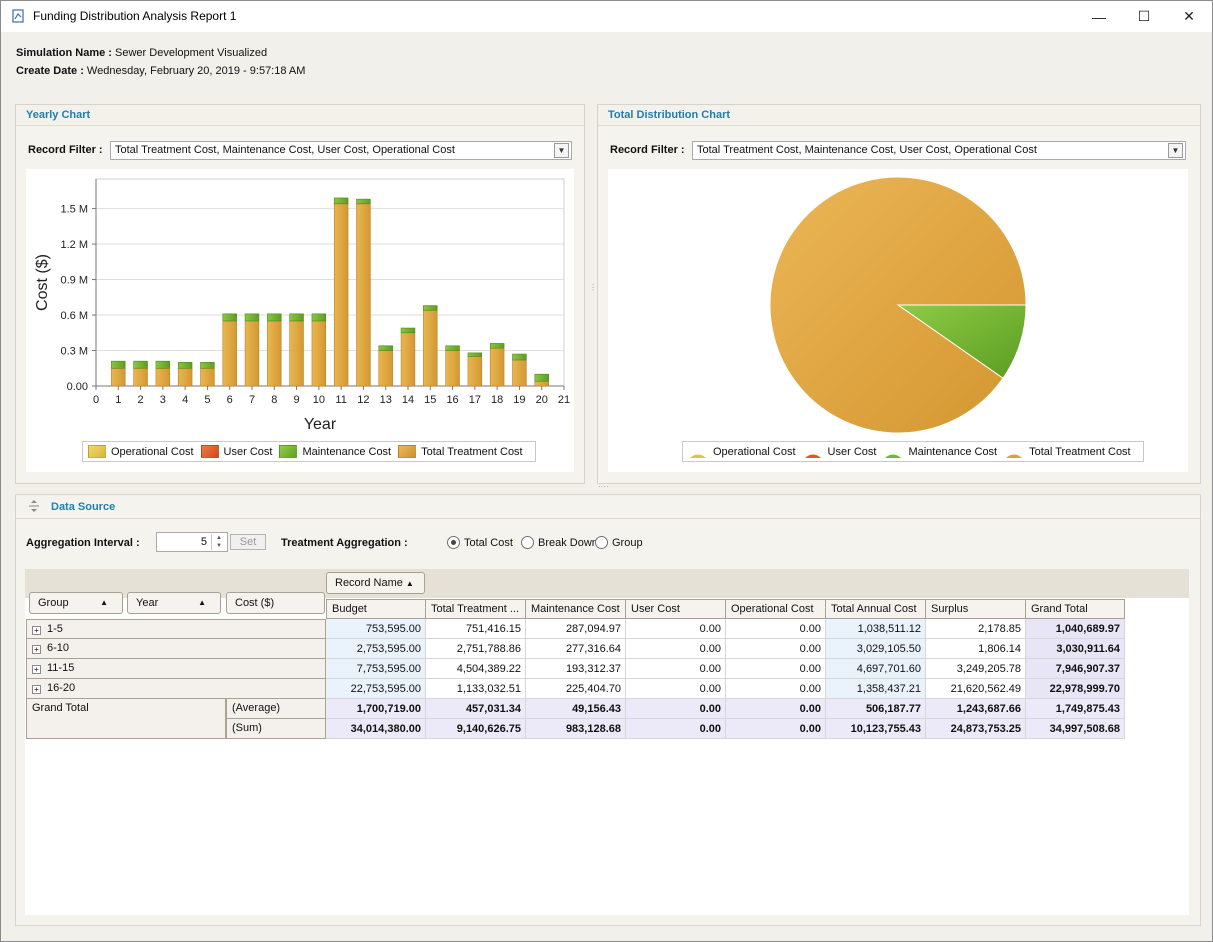 The height and width of the screenshot is (942, 1213). What do you see at coordinates (576, 629) in the screenshot?
I see `table-cell: 287,094.97` at bounding box center [576, 629].